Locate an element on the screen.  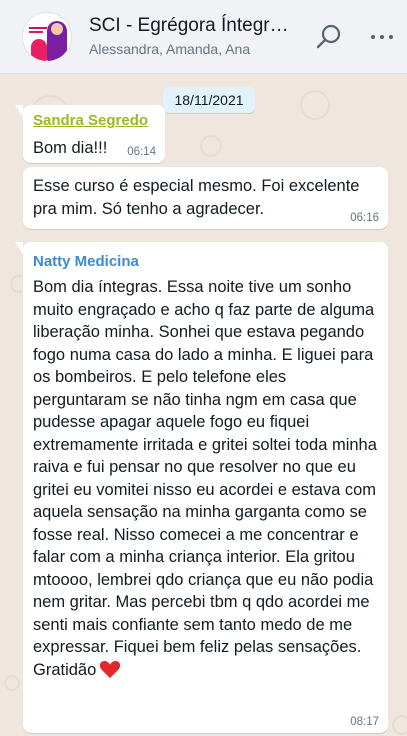
menu-icon is located at coordinates (382, 37).